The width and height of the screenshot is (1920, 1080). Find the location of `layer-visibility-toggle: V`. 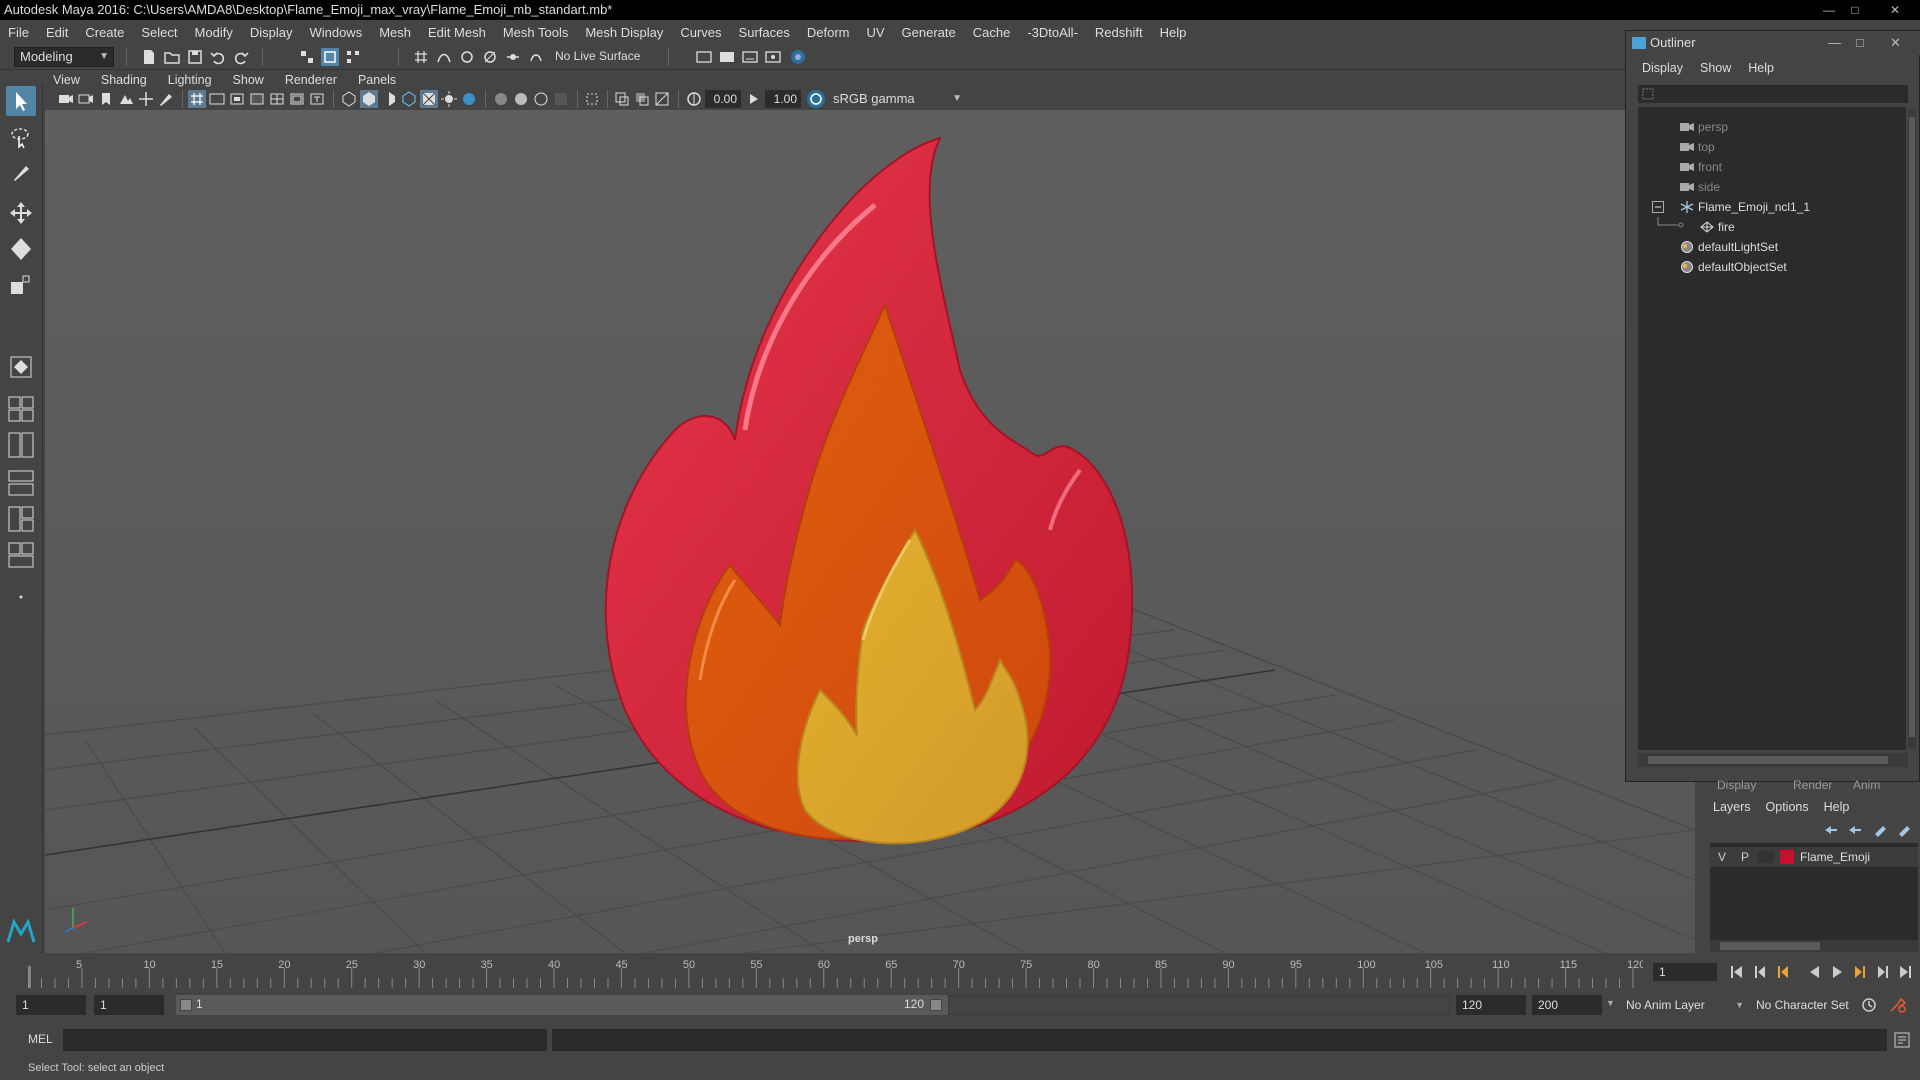

layer-visibility-toggle: V is located at coordinates (1722, 857).